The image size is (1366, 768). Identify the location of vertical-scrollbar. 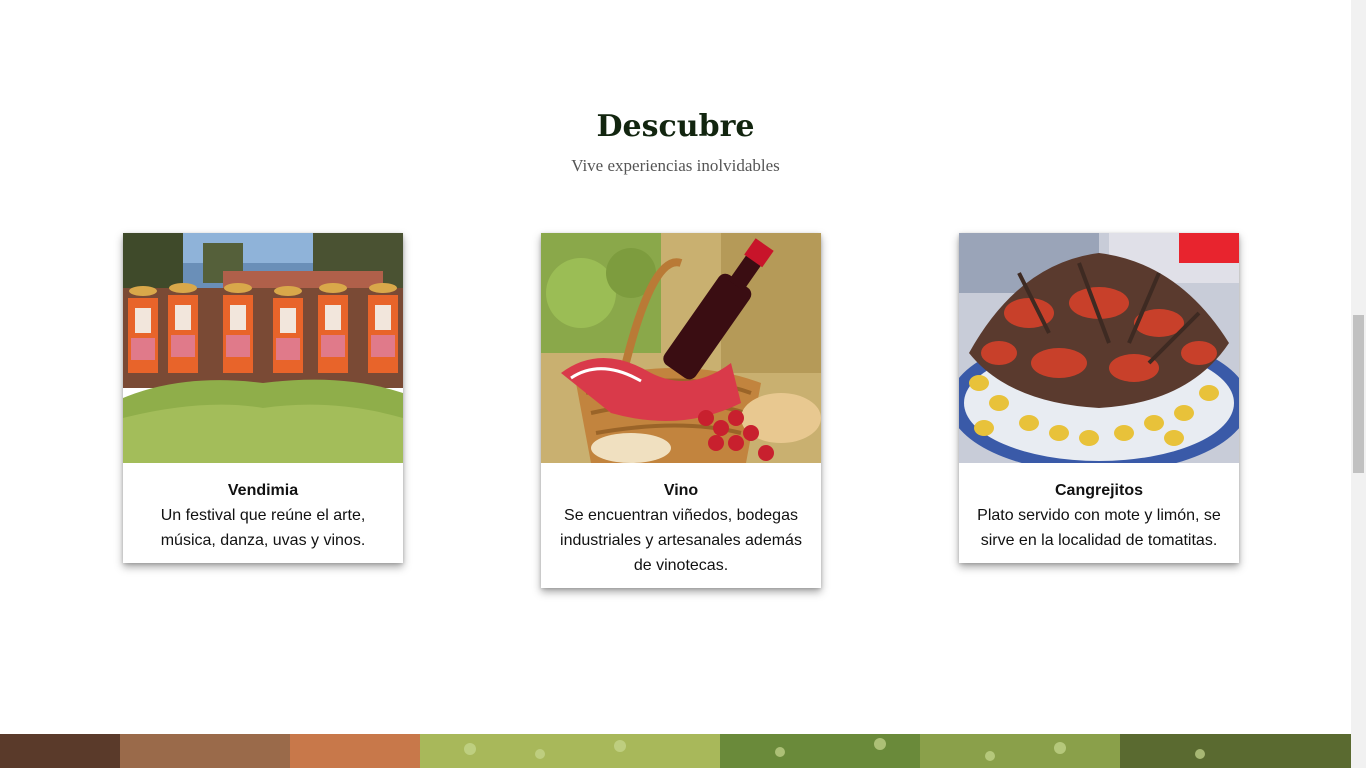
(1358, 384).